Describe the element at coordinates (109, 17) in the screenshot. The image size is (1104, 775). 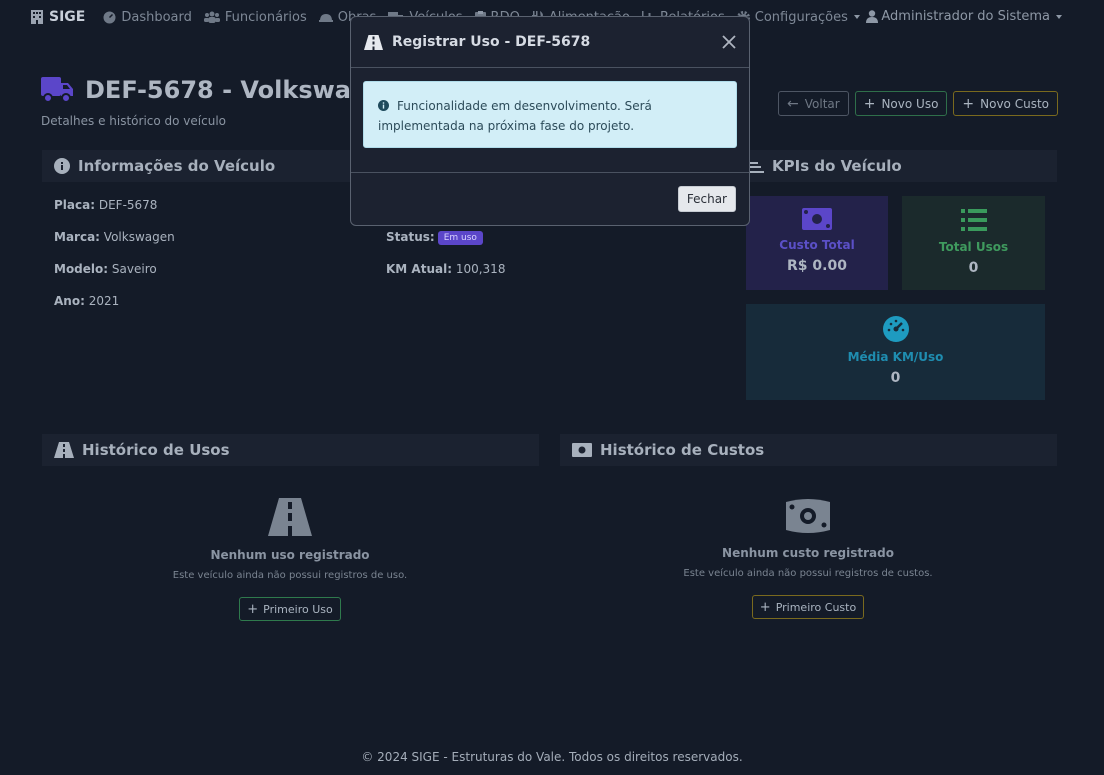
I see `gauge-icon` at that location.